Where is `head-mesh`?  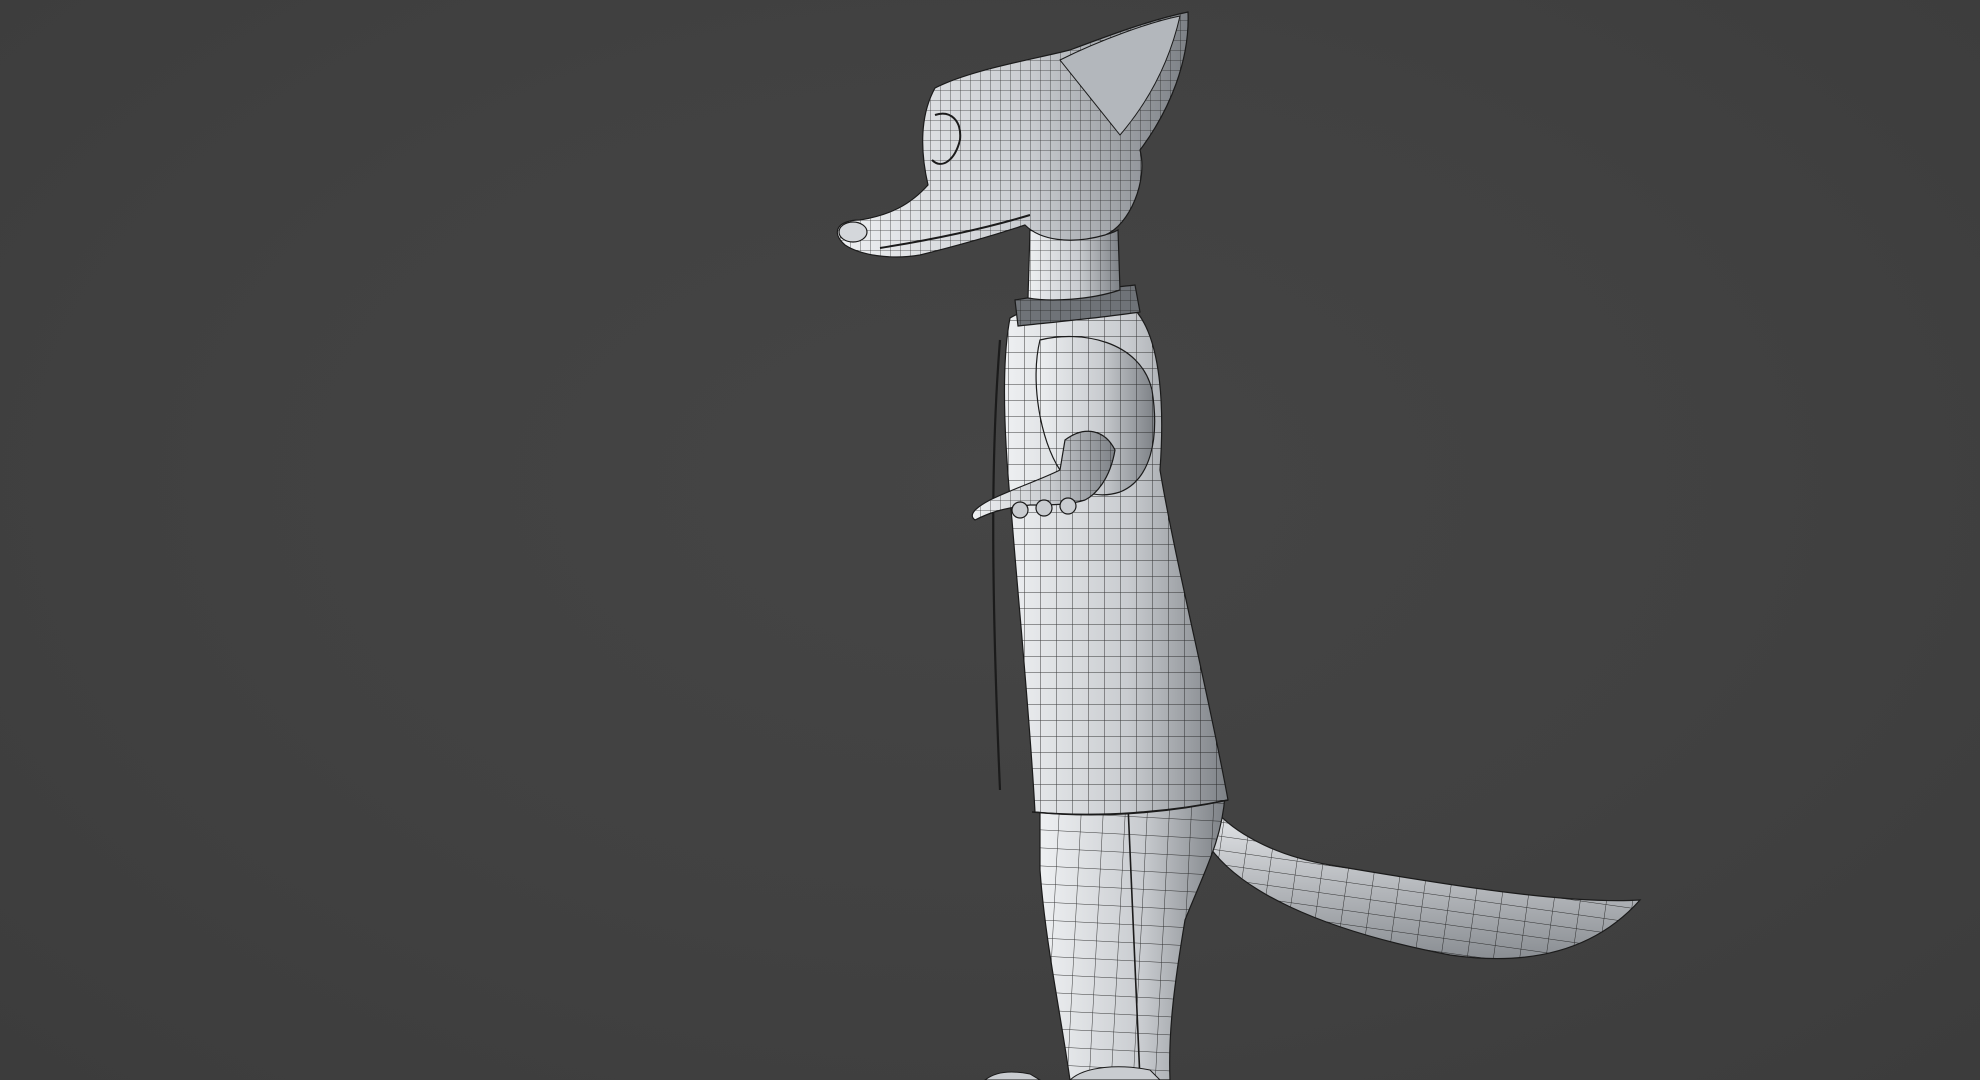 head-mesh is located at coordinates (1012, 134).